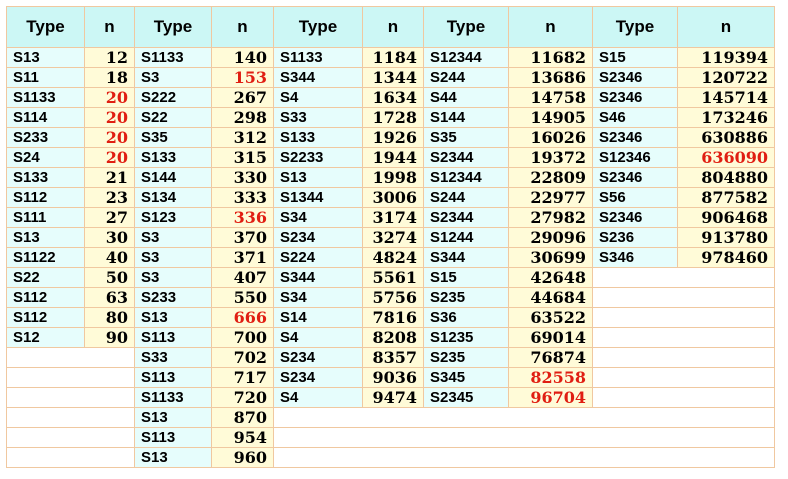  I want to click on n-cell: 877582, so click(726, 197).